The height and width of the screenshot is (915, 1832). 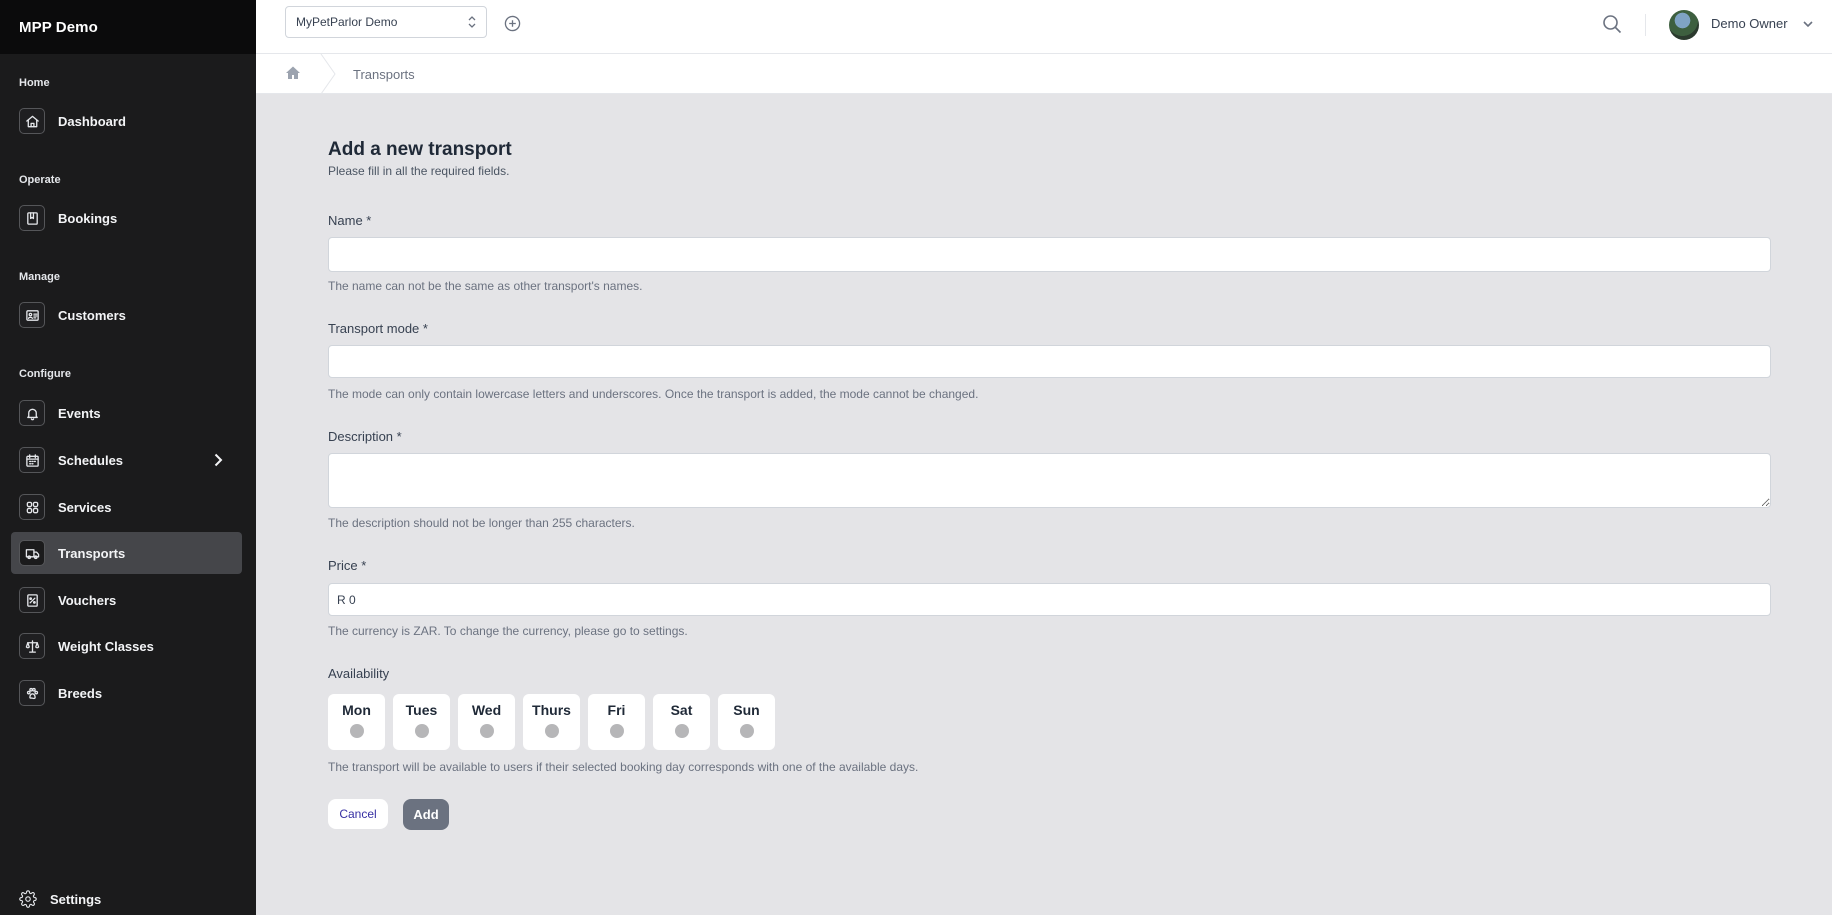 I want to click on truck-icon, so click(x=32, y=553).